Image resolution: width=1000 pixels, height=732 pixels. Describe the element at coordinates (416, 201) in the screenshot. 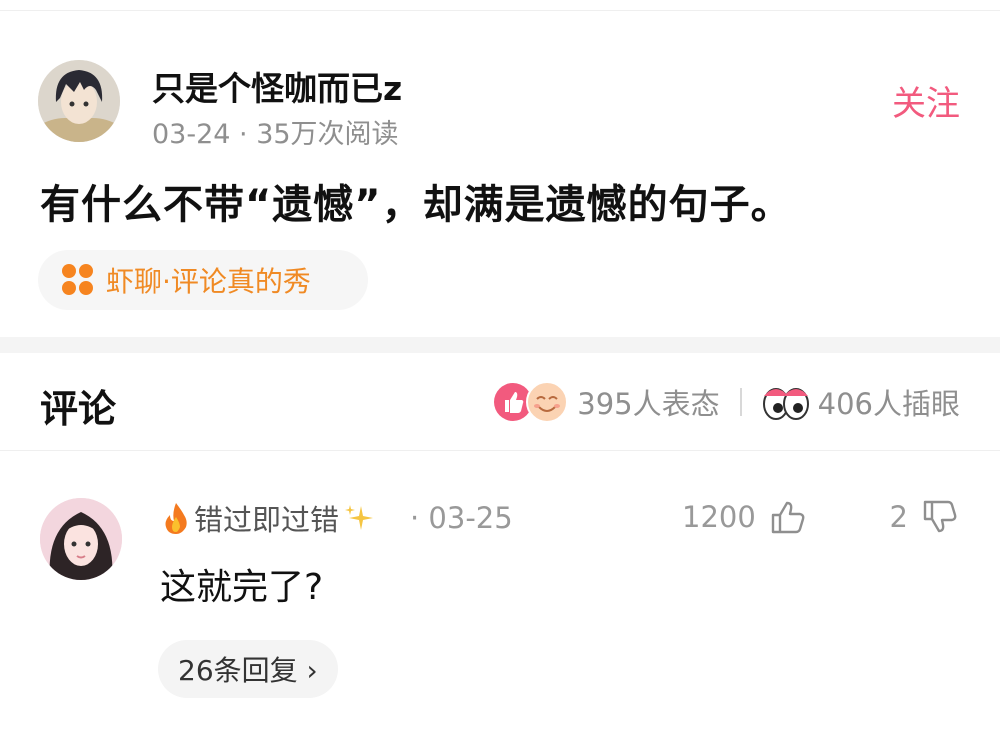

I see `post-title: 有什么不带“遗憾”，却满是遗憾的句子。` at that location.